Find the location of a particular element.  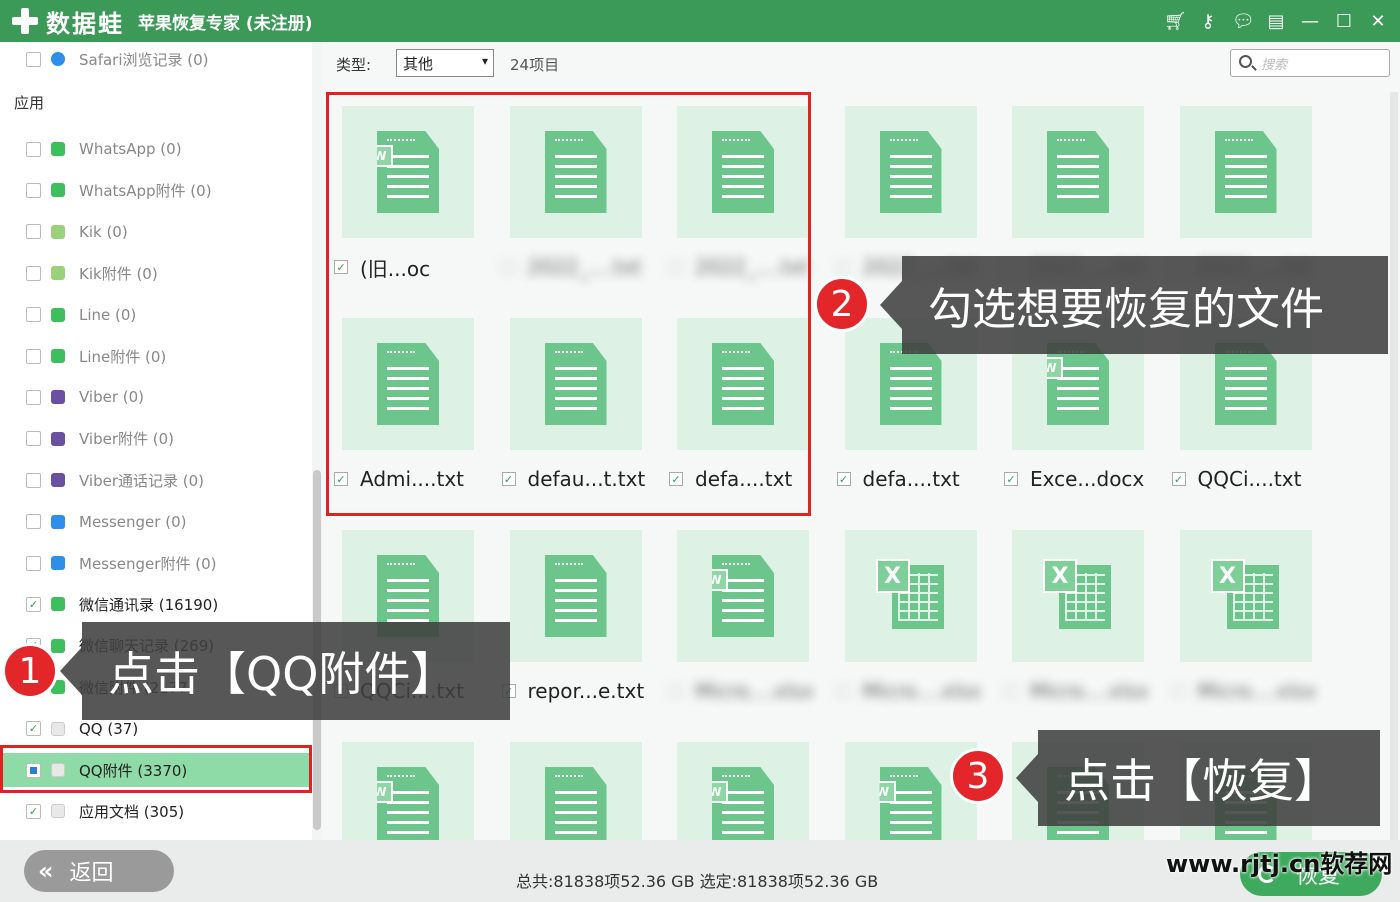

sidebar-item: WhatsApp附件 (0) is located at coordinates (156, 190).